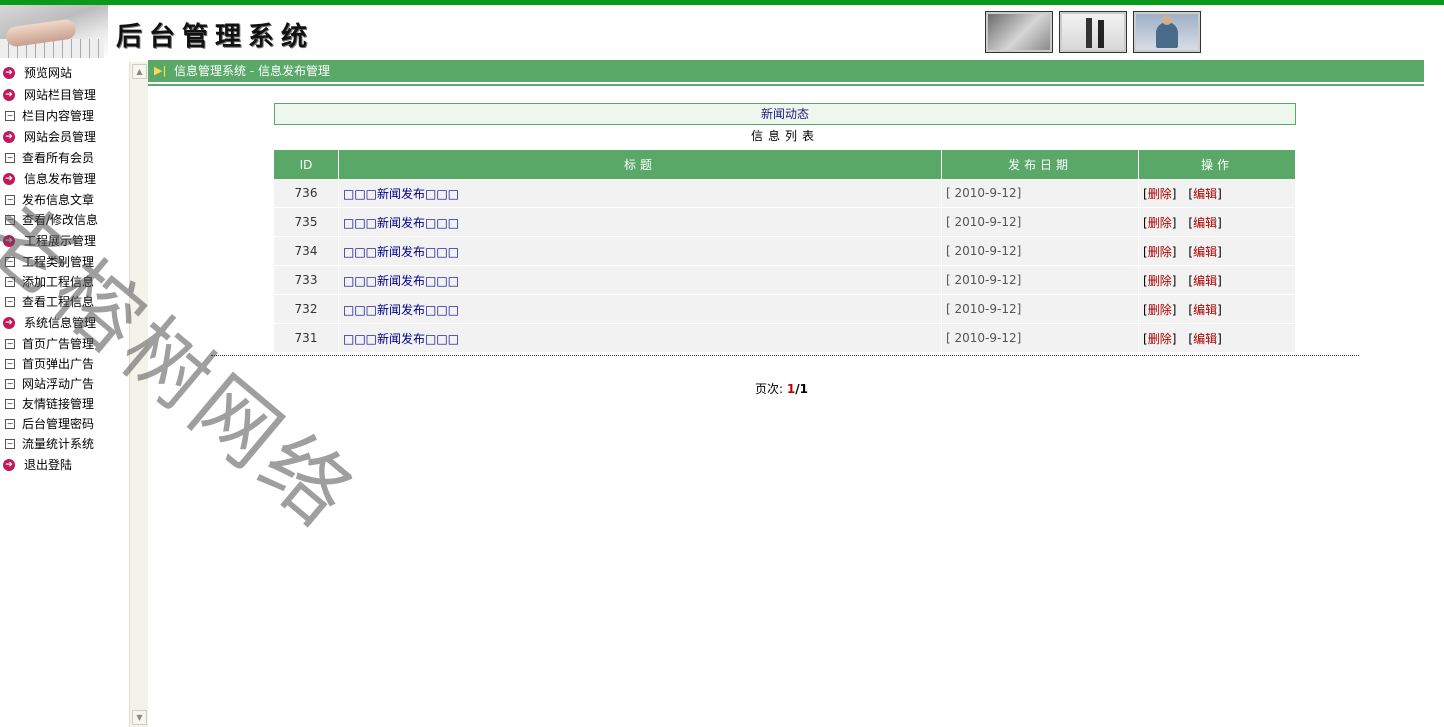 The width and height of the screenshot is (1444, 727). I want to click on table-row: 732 □□□新闻发布□□□[ 2010-9-12] [删除] [编辑], so click(785, 309).